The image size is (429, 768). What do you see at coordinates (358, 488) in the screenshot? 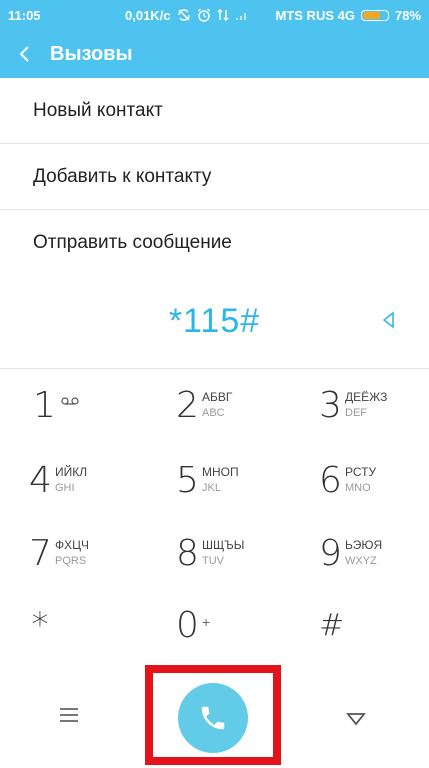
I see `key-letters-lat: MNO` at bounding box center [358, 488].